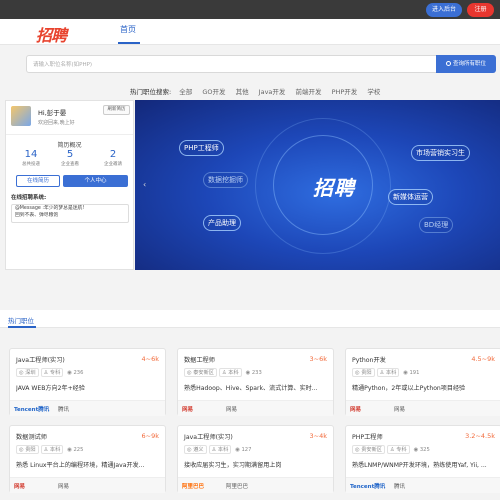  Describe the element at coordinates (261, 64) in the screenshot. I see `search-bar: 请输入职位名称(如PHP) 查询所有职位` at that location.